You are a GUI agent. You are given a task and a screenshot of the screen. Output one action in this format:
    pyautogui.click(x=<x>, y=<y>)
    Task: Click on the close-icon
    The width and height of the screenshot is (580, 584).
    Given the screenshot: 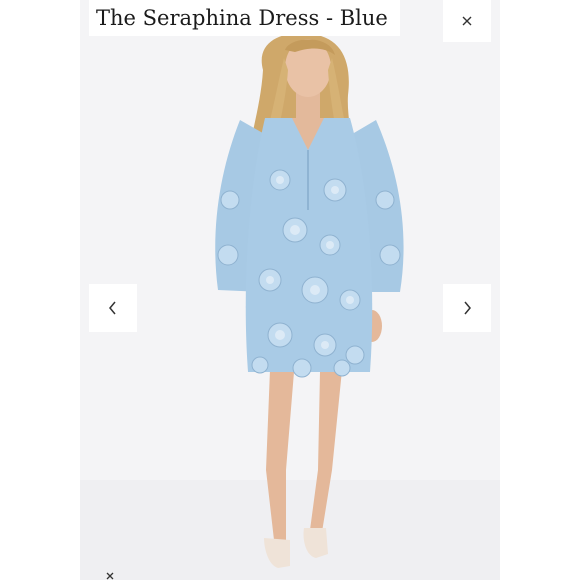 What is the action you would take?
    pyautogui.click(x=467, y=21)
    